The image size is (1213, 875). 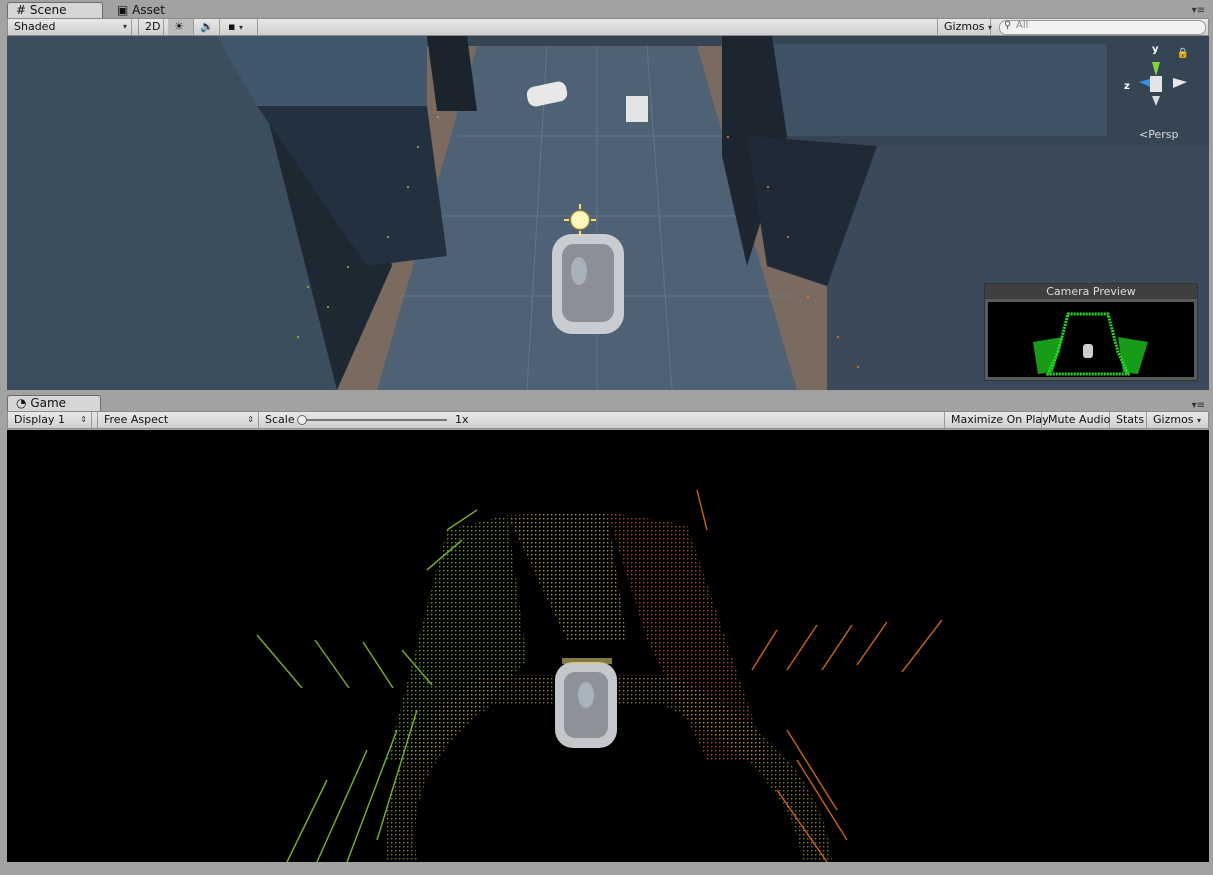 What do you see at coordinates (136, 419) in the screenshot?
I see `aspect-label: Free Aspect` at bounding box center [136, 419].